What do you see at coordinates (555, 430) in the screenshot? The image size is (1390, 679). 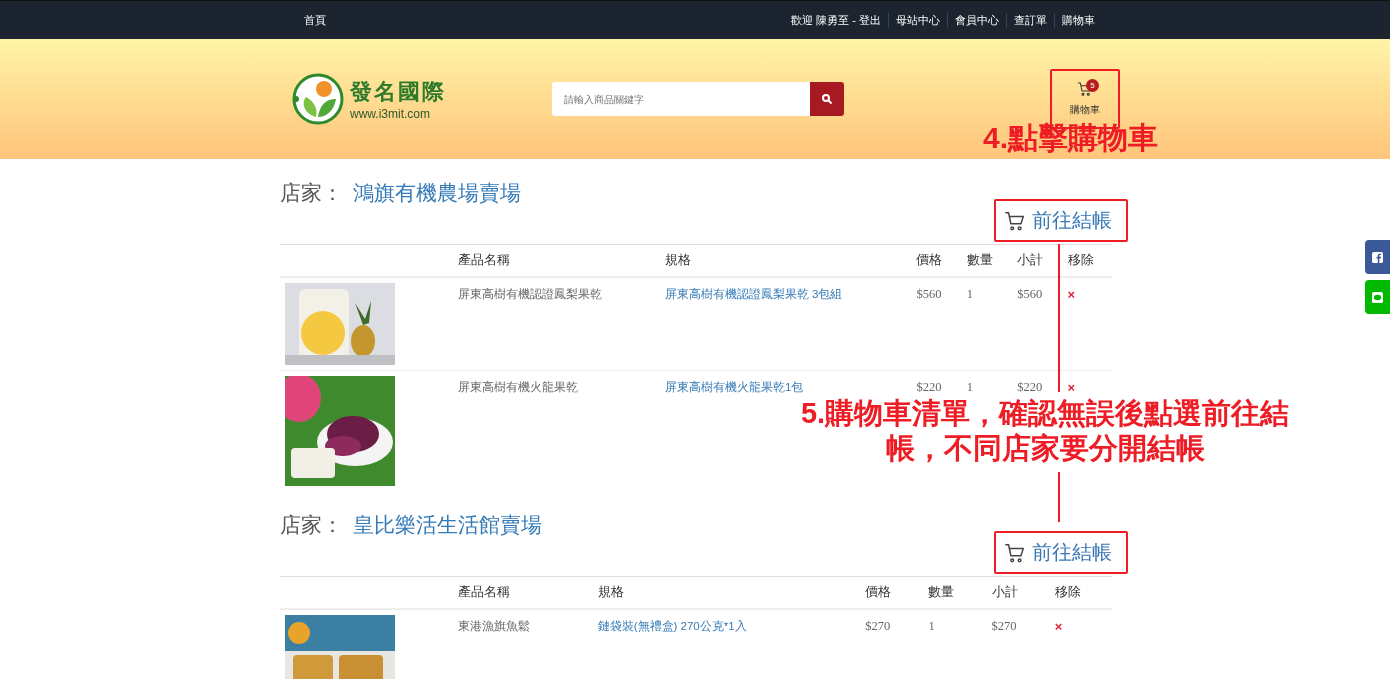 I see `product-name: 屏東高樹有機火龍果乾` at bounding box center [555, 430].